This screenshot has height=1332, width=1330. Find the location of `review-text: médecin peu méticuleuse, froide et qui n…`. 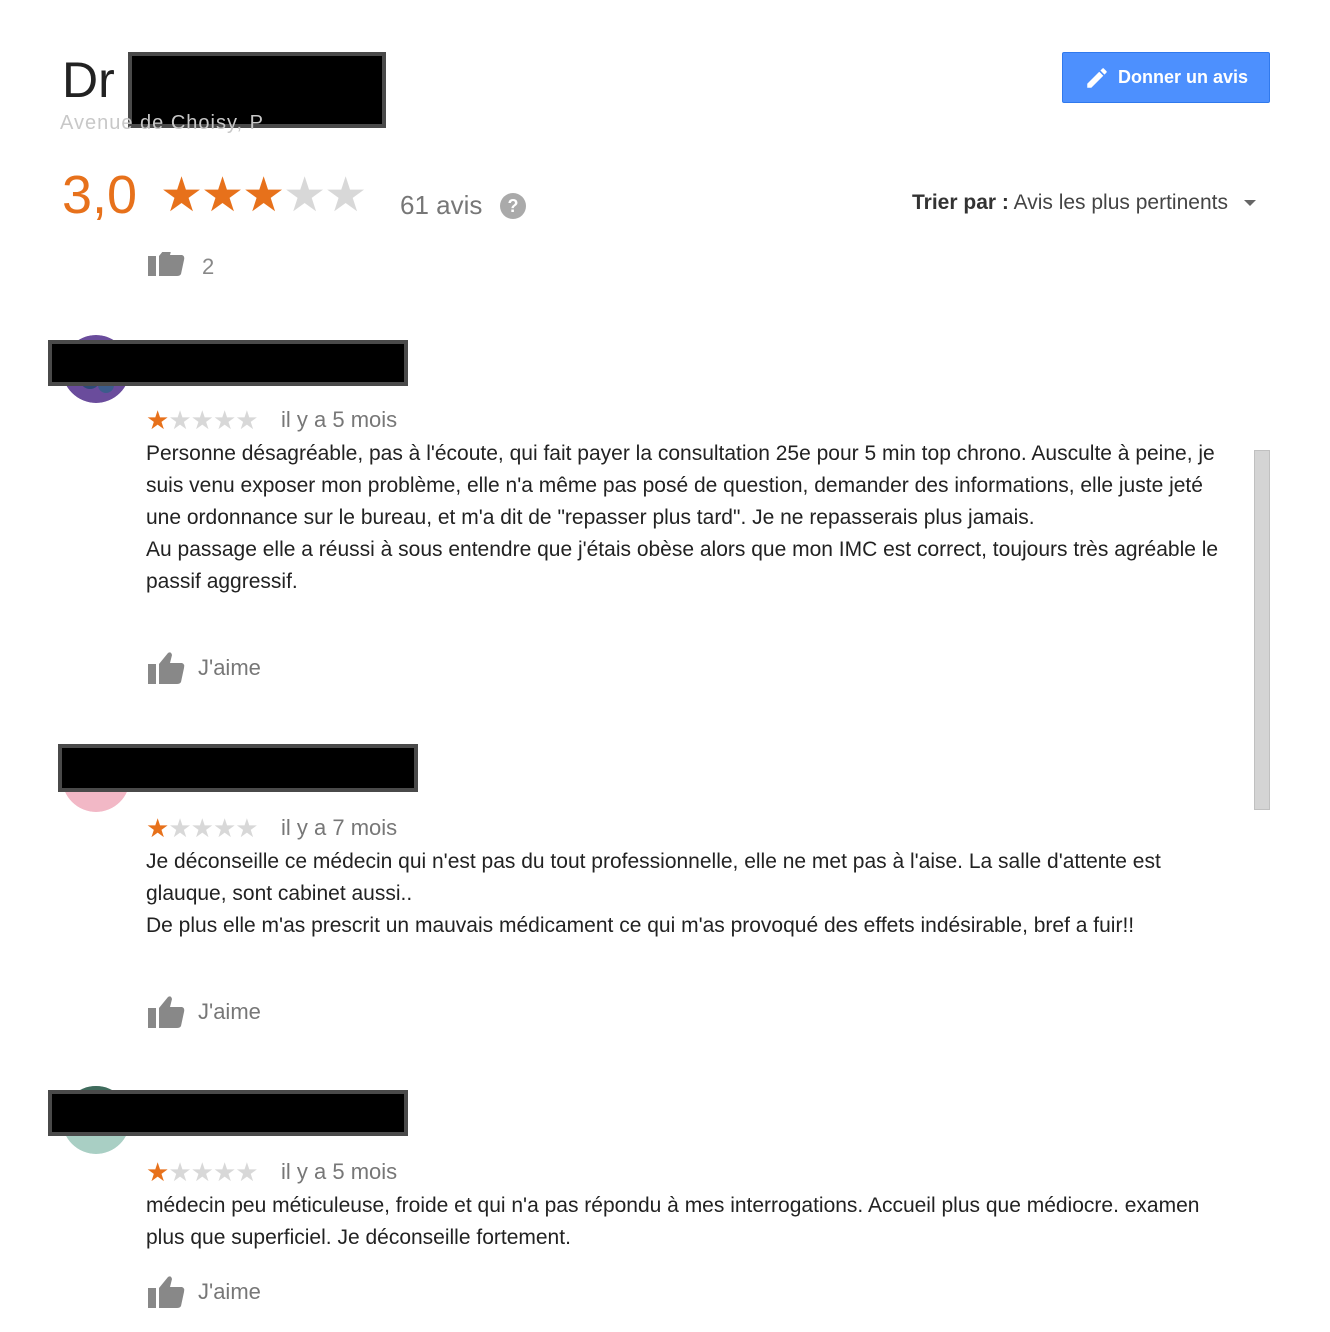

review-text: médecin peu méticuleuse, froide et qui n… is located at coordinates (673, 1221).